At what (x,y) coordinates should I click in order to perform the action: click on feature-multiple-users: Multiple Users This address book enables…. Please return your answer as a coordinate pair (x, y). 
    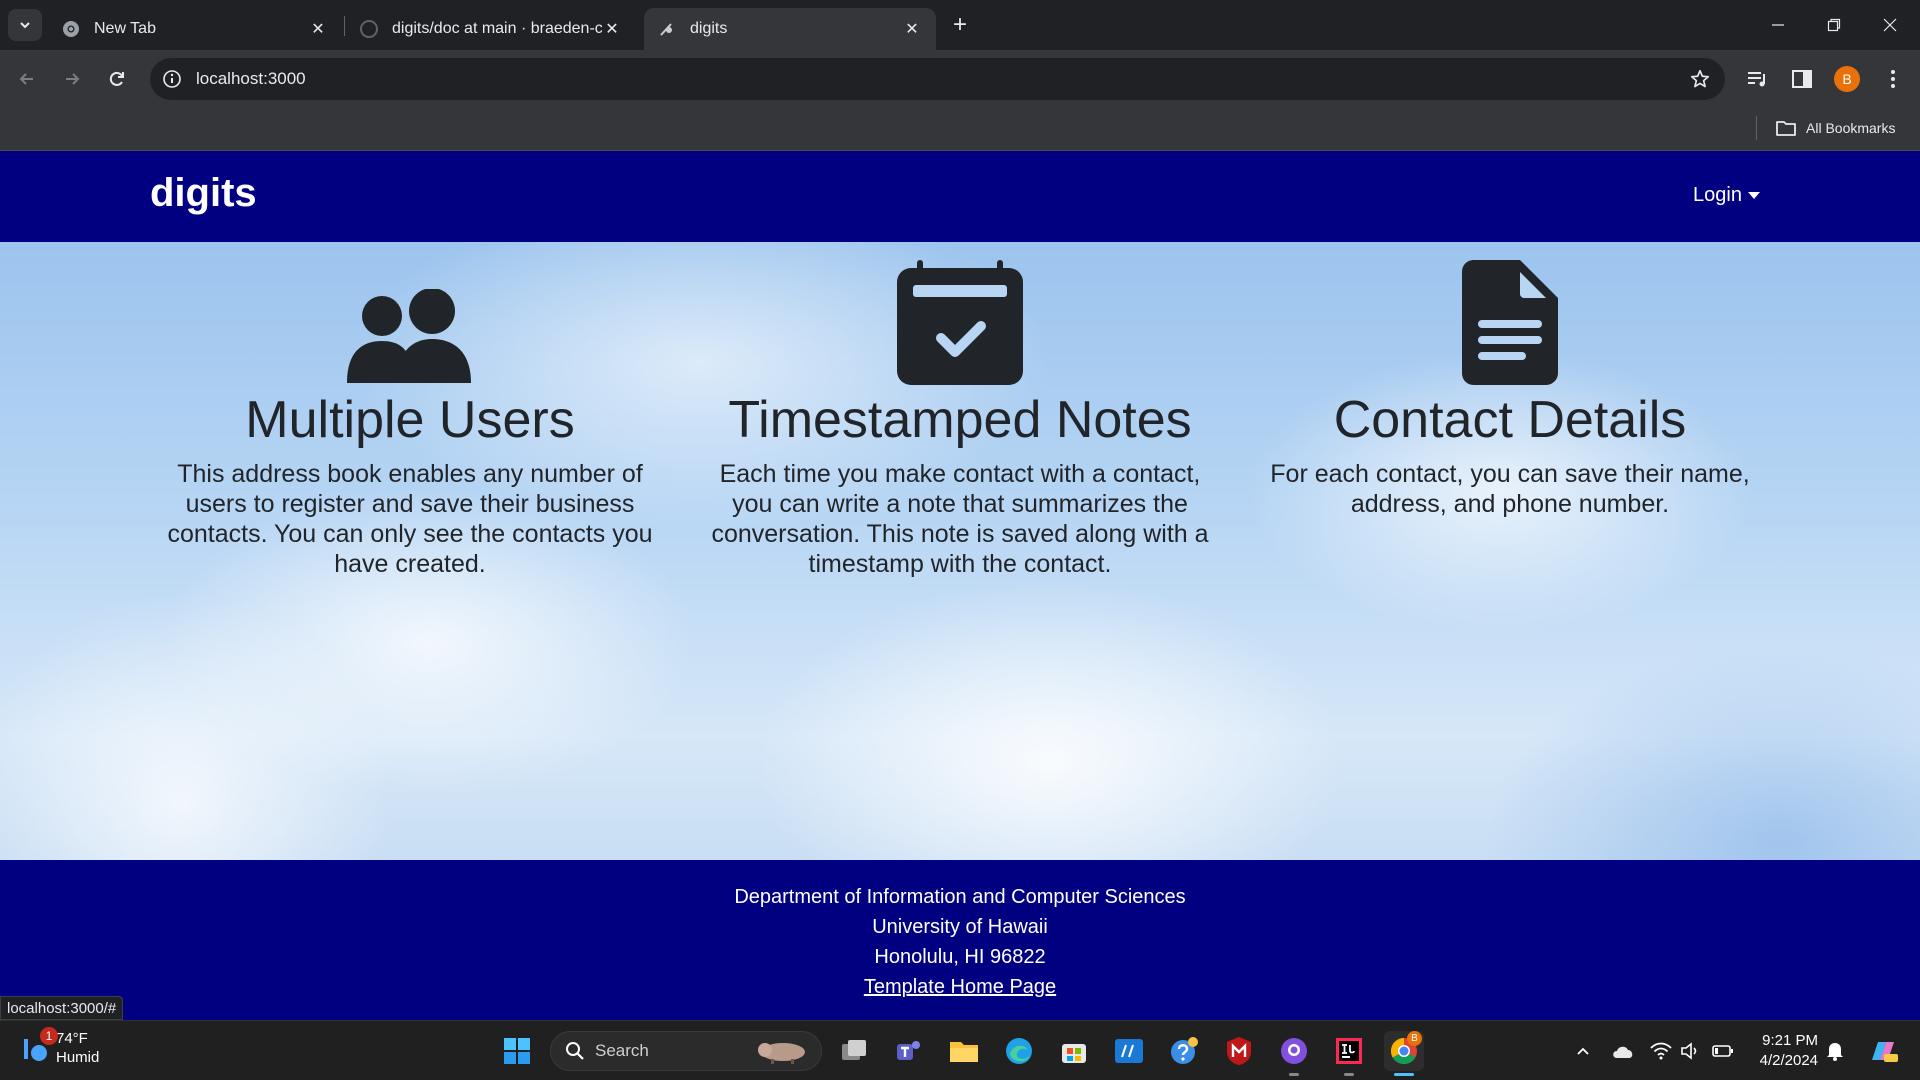
    Looking at the image, I should click on (410, 418).